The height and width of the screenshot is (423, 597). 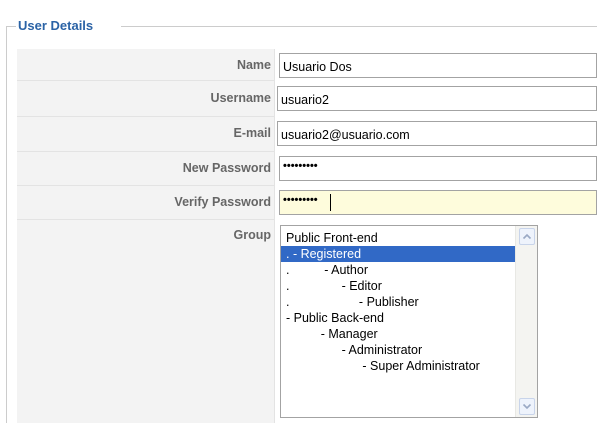 What do you see at coordinates (526, 321) in the screenshot?
I see `listbox-scrollbar` at bounding box center [526, 321].